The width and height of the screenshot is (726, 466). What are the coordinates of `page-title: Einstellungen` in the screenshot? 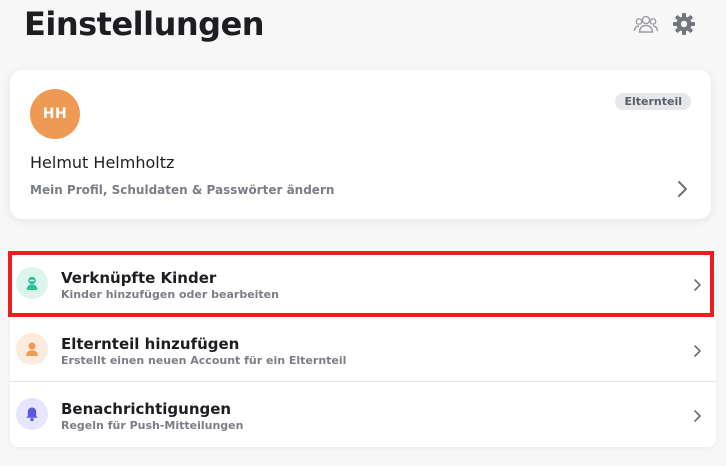 It's located at (144, 24).